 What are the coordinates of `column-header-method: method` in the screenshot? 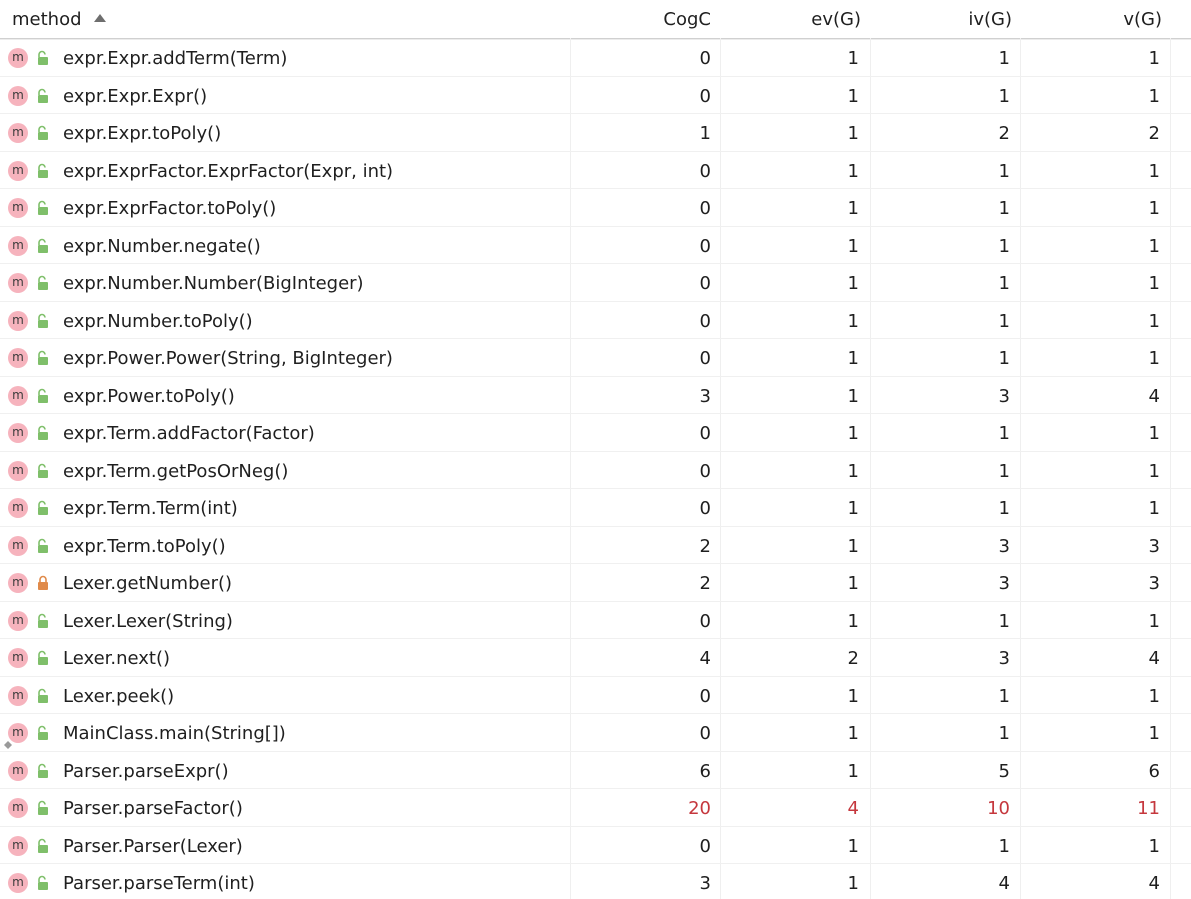 It's located at (285, 19).